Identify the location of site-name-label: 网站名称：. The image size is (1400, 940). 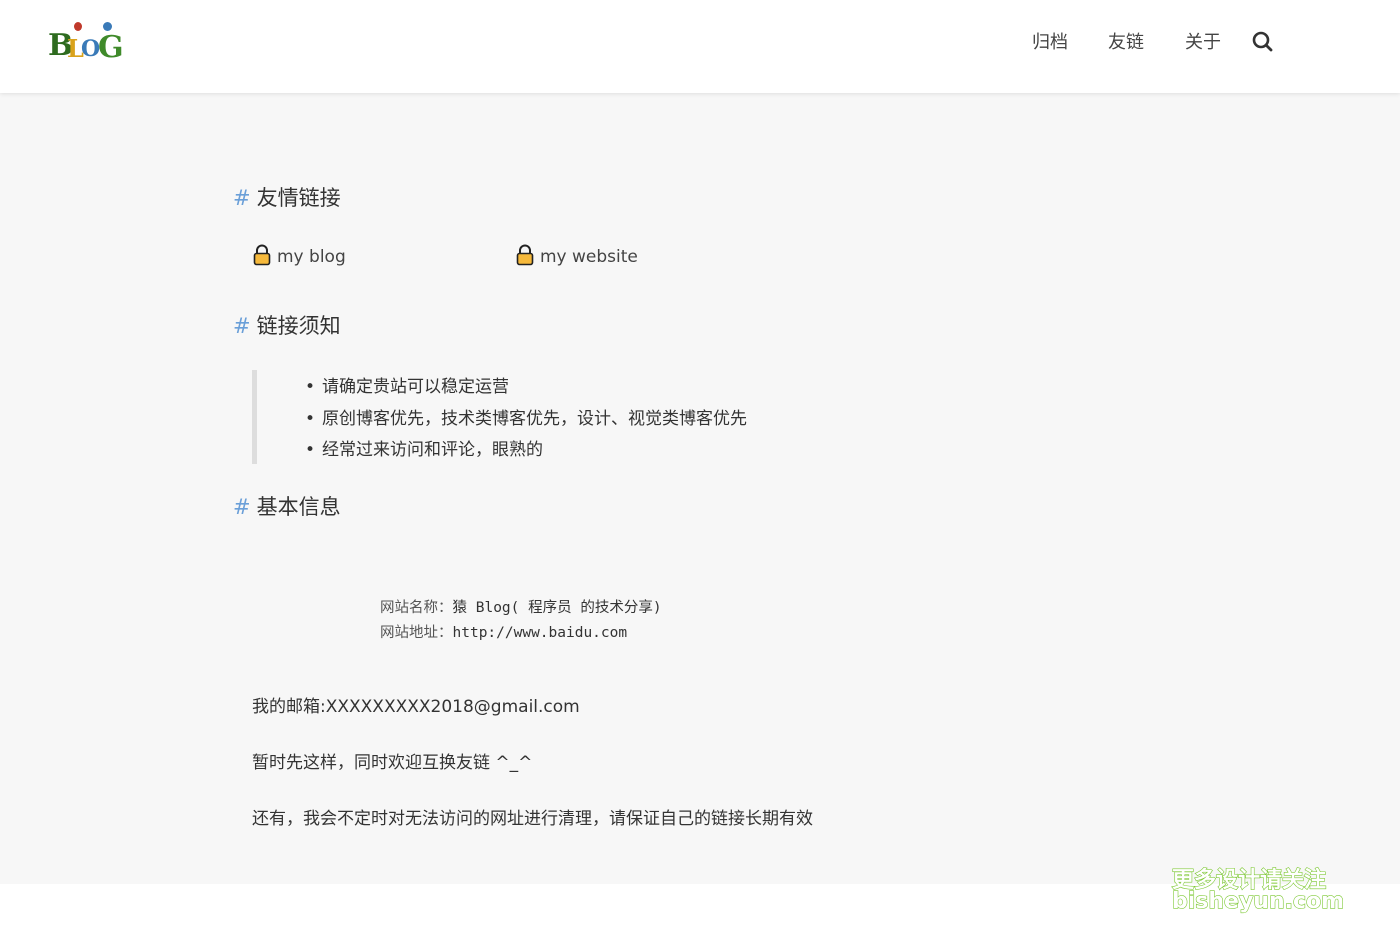
(416, 608).